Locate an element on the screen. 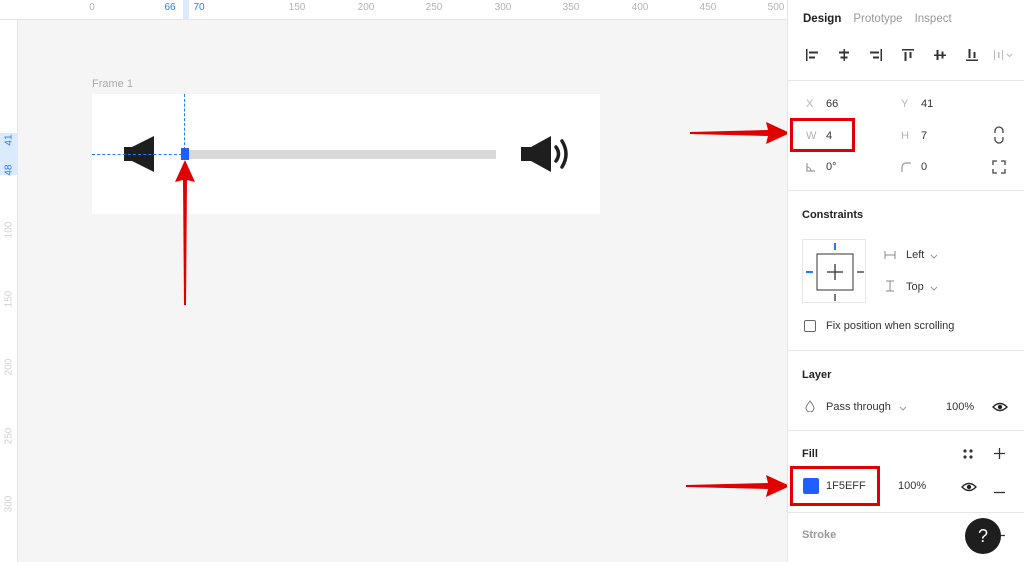 This screenshot has width=1024, height=562. ruler-tick-selection-start: 66 is located at coordinates (170, 7).